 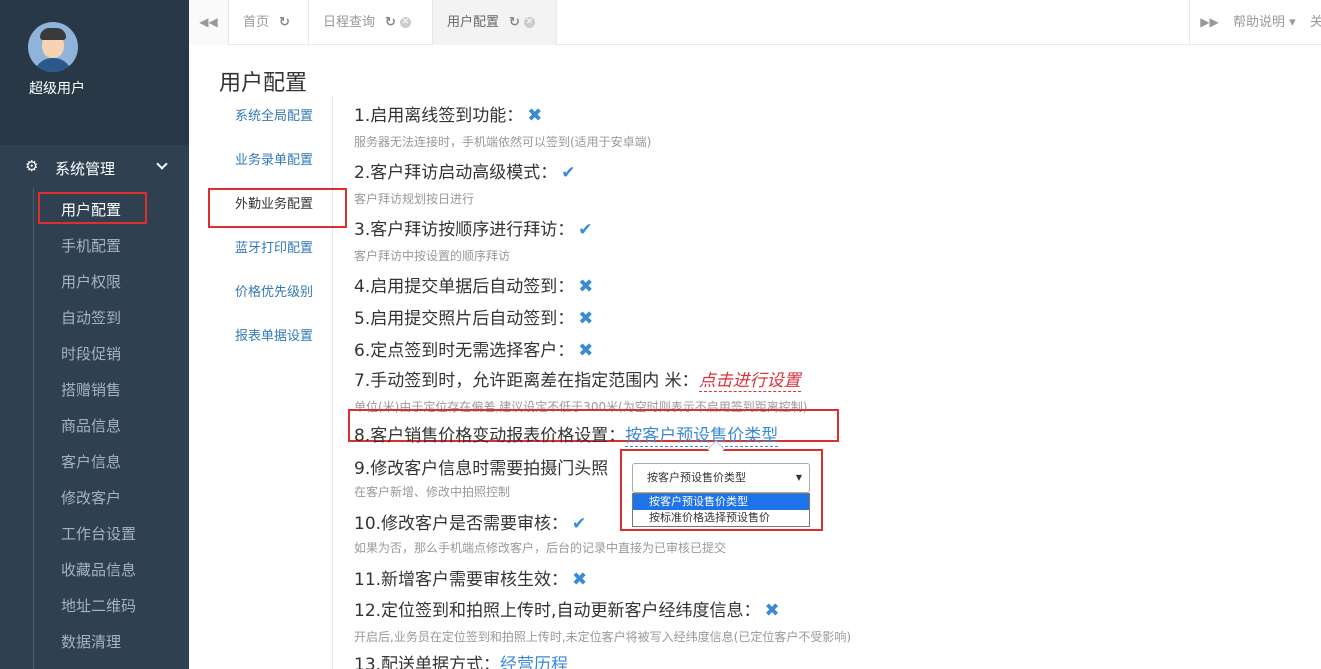 I want to click on setting-update-coordinates: 12.定位签到和拍照上传时,自动更新客户经纬度信息： ✖, so click(x=567, y=610).